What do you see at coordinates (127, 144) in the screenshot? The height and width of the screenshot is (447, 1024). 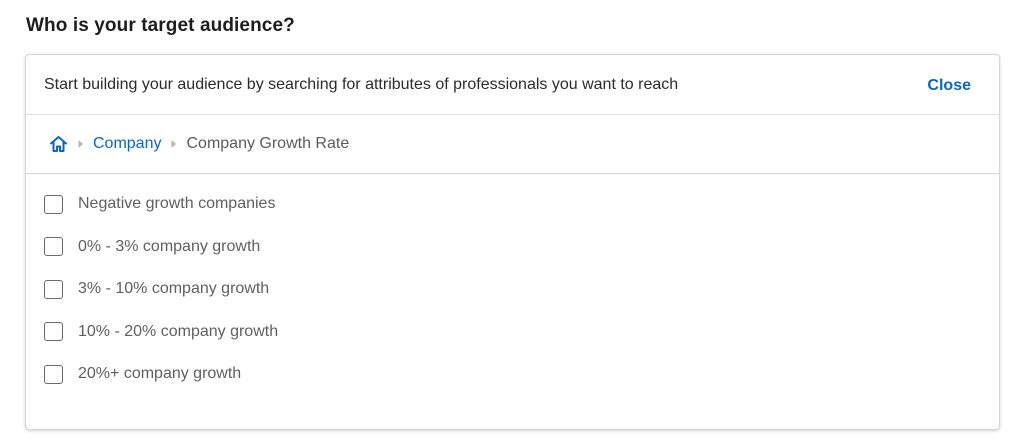 I see `breadcrumb-item-company: Company` at bounding box center [127, 144].